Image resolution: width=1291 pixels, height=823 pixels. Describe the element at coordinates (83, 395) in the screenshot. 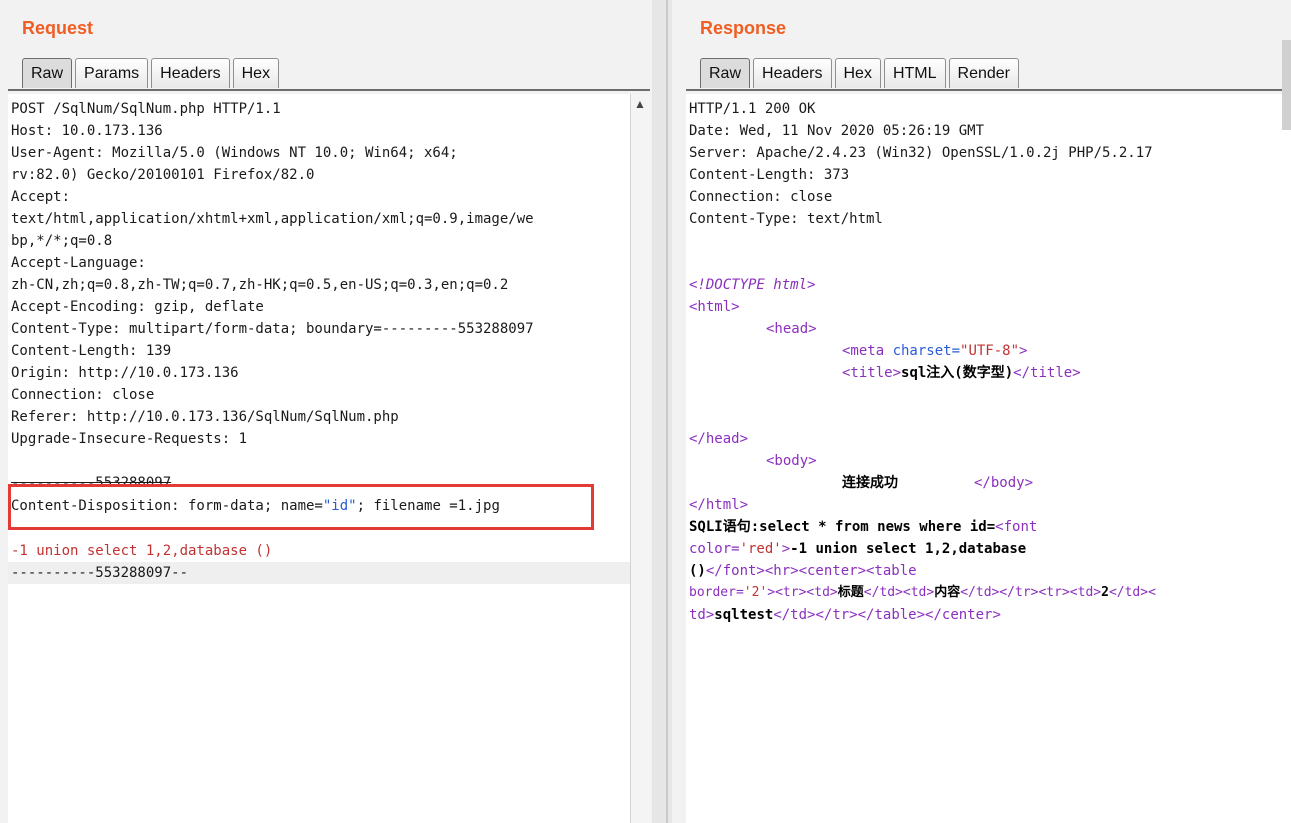

I see `request-line: Connection: close` at that location.